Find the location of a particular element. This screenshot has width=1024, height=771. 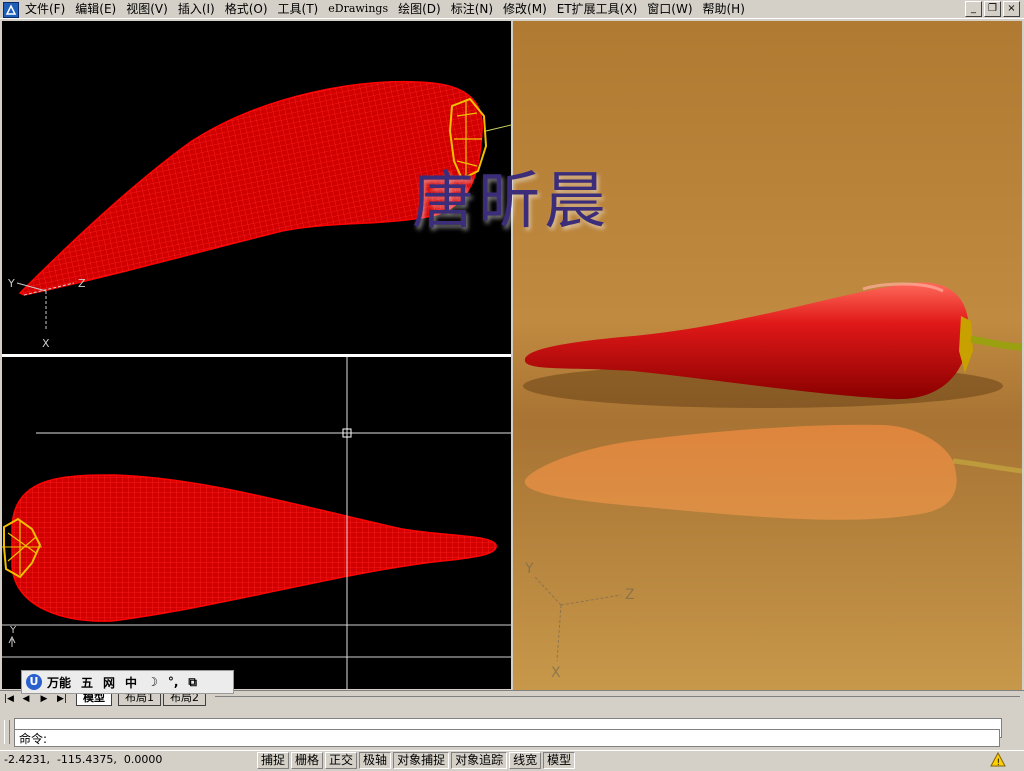

command-grip is located at coordinates (7, 732).